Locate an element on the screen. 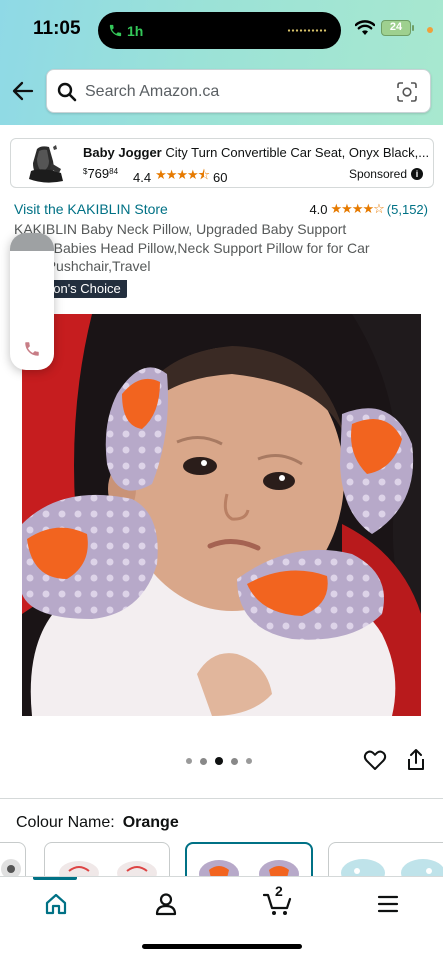 Image resolution: width=443 pixels, height=960 pixels. home-icon is located at coordinates (56, 904).